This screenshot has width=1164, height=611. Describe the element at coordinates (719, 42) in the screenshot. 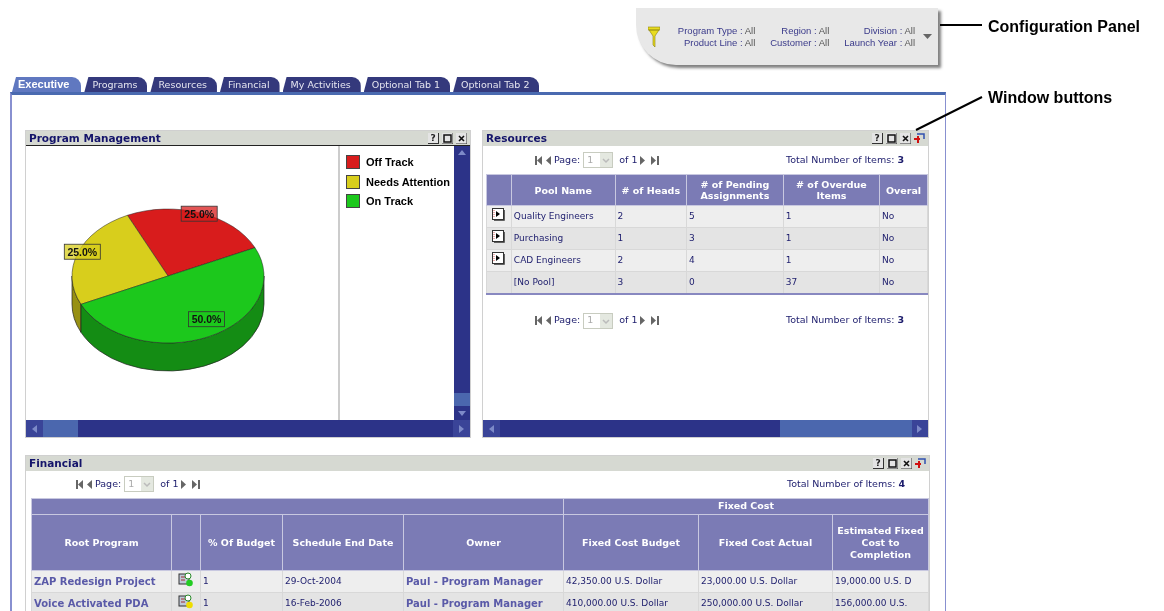

I see `filter-value: Product Line : All` at that location.